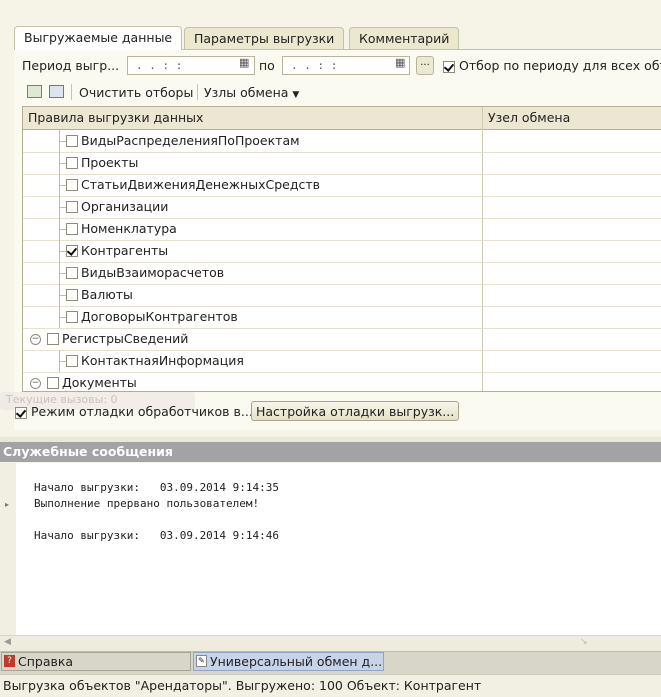  Describe the element at coordinates (346, 65) in the screenshot. I see `period-to-field: . . : :` at that location.